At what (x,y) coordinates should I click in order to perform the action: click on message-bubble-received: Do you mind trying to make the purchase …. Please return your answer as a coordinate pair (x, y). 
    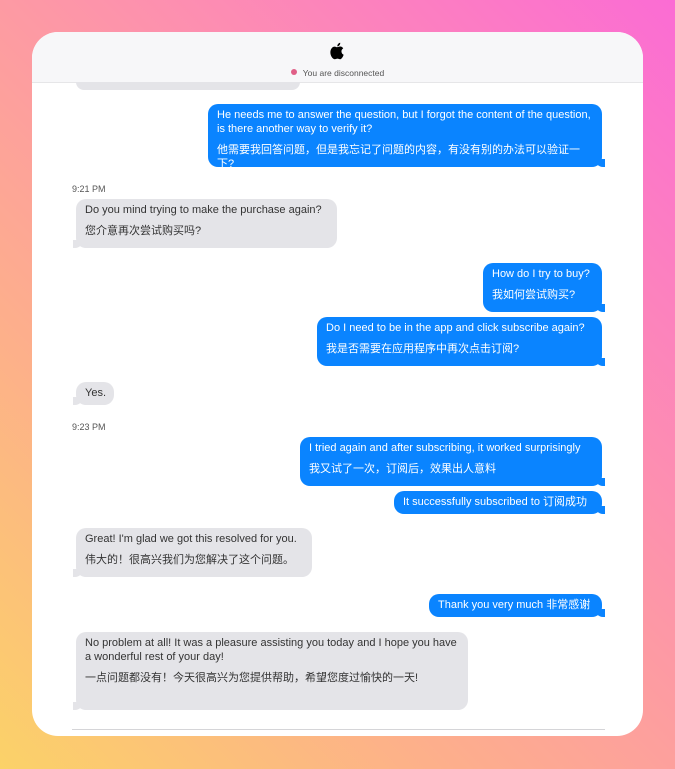
    Looking at the image, I should click on (205, 223).